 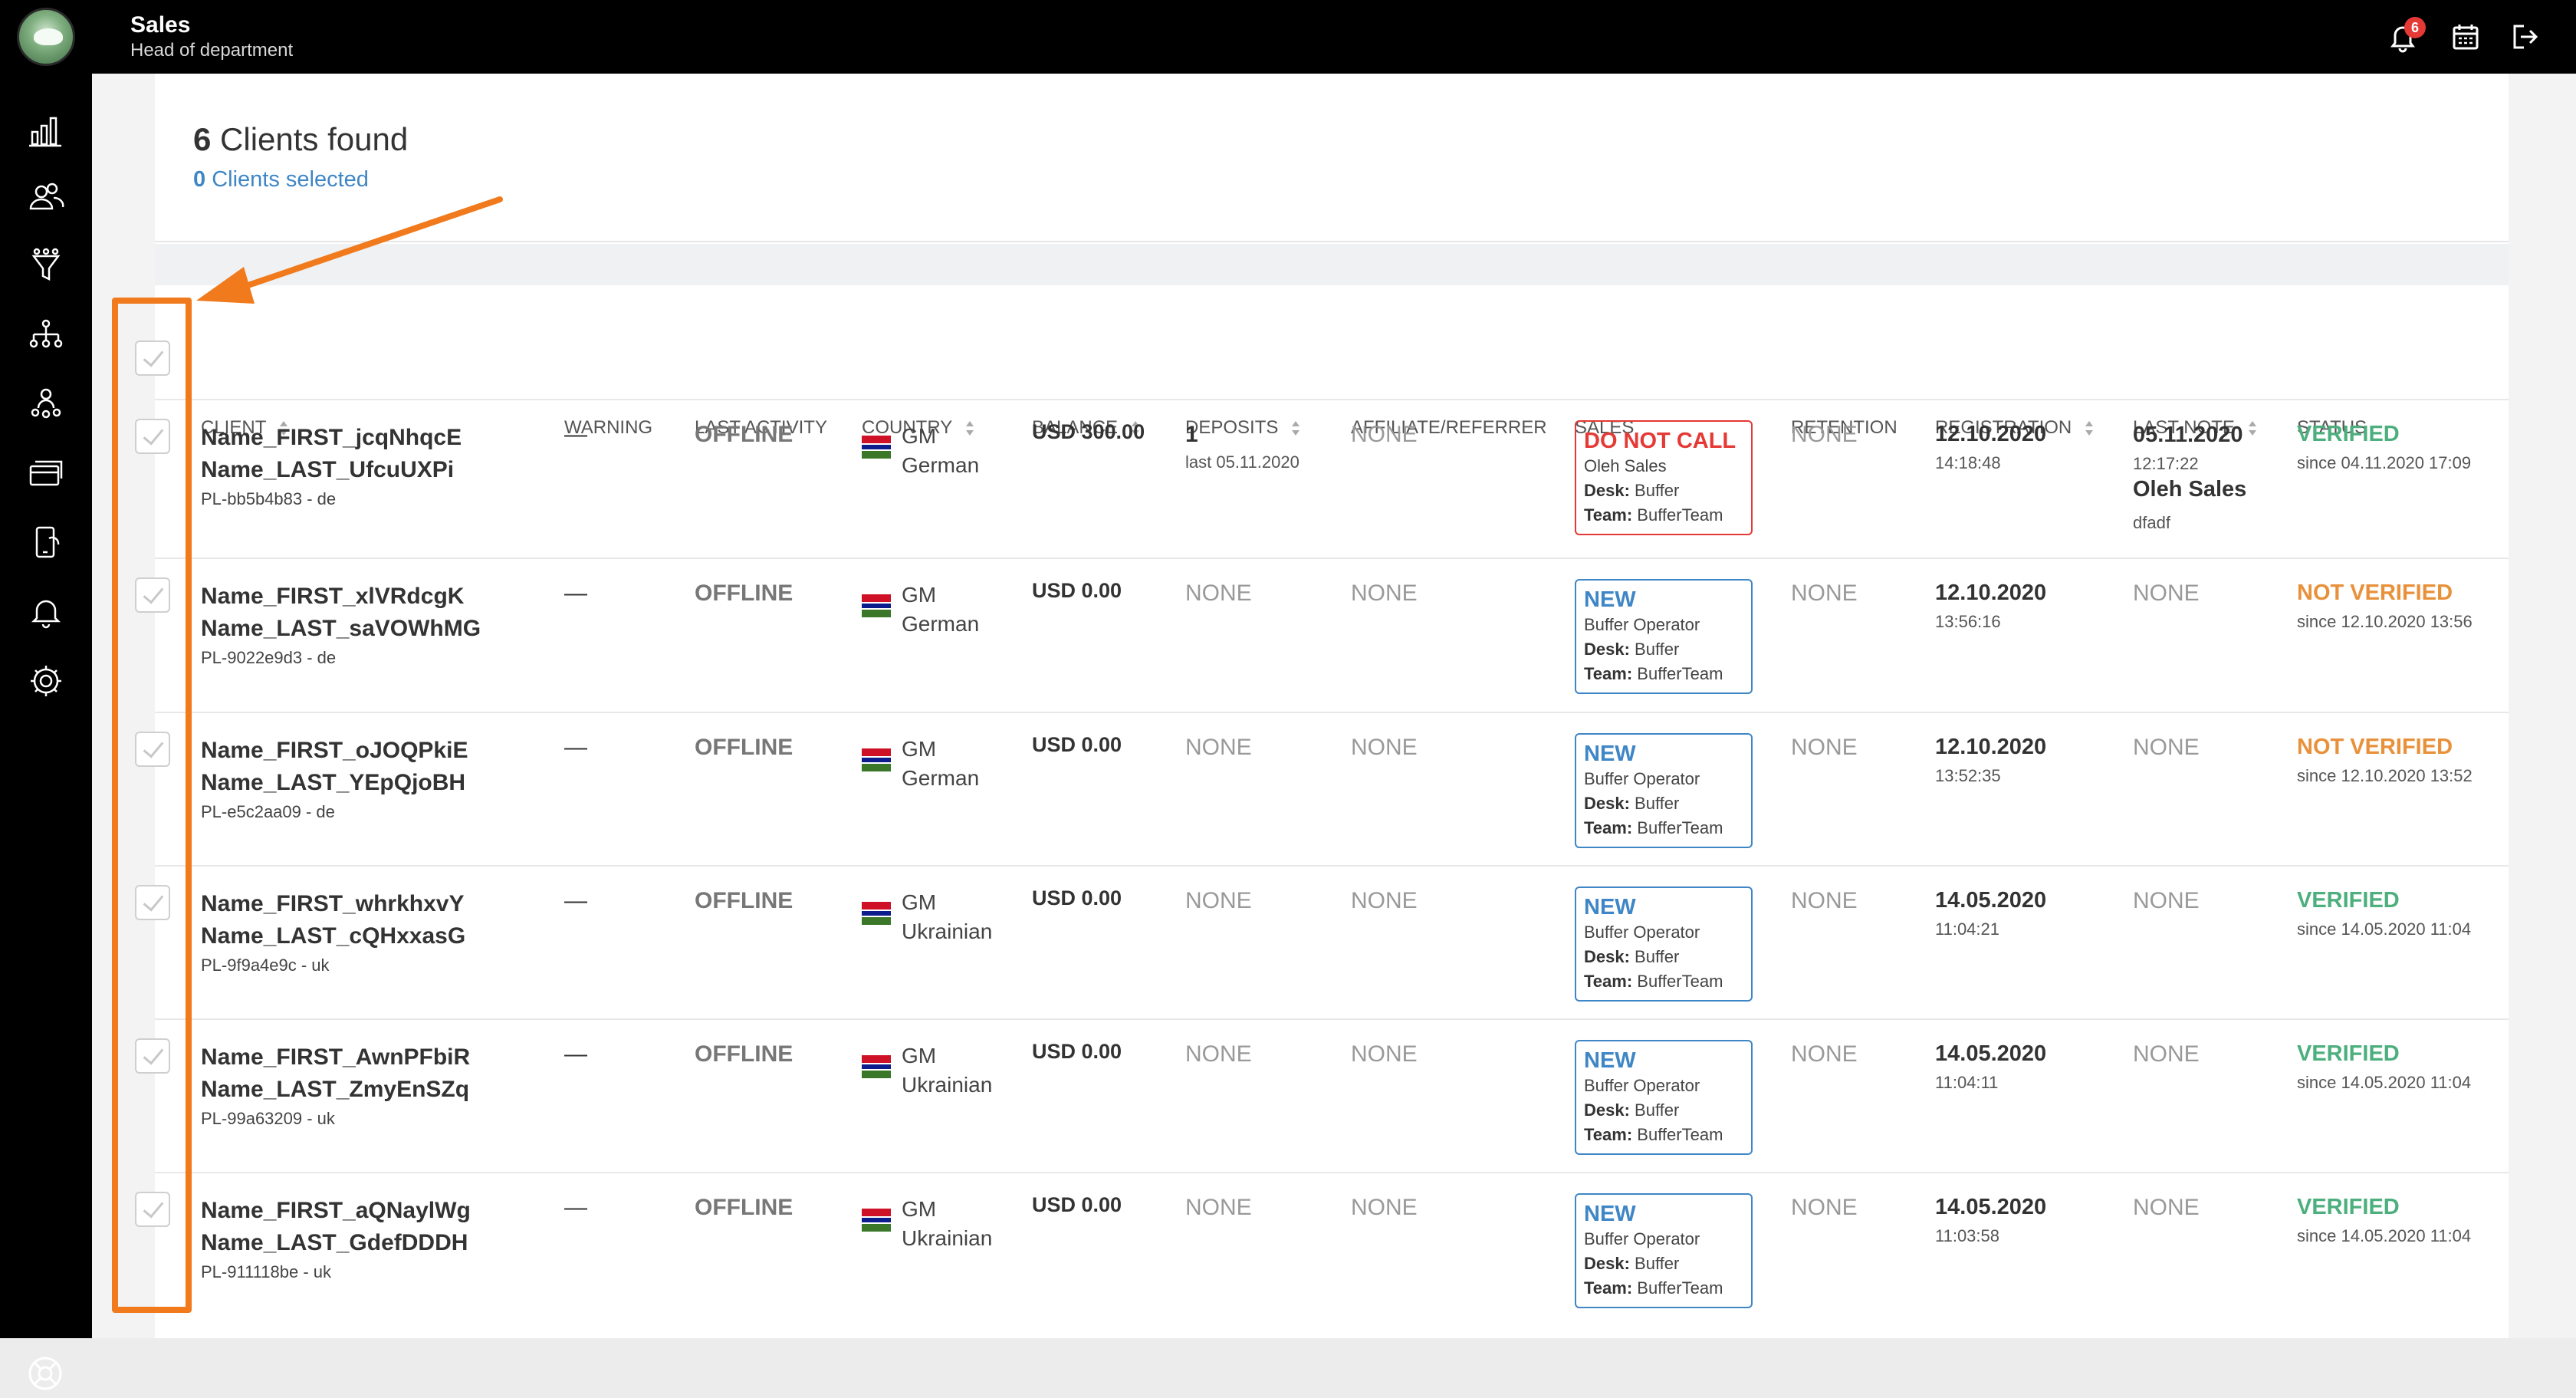 What do you see at coordinates (334, 767) in the screenshot?
I see `client-name: Name_FIRST_oJOQPkiE Name_LAST_YEpQjoBH` at bounding box center [334, 767].